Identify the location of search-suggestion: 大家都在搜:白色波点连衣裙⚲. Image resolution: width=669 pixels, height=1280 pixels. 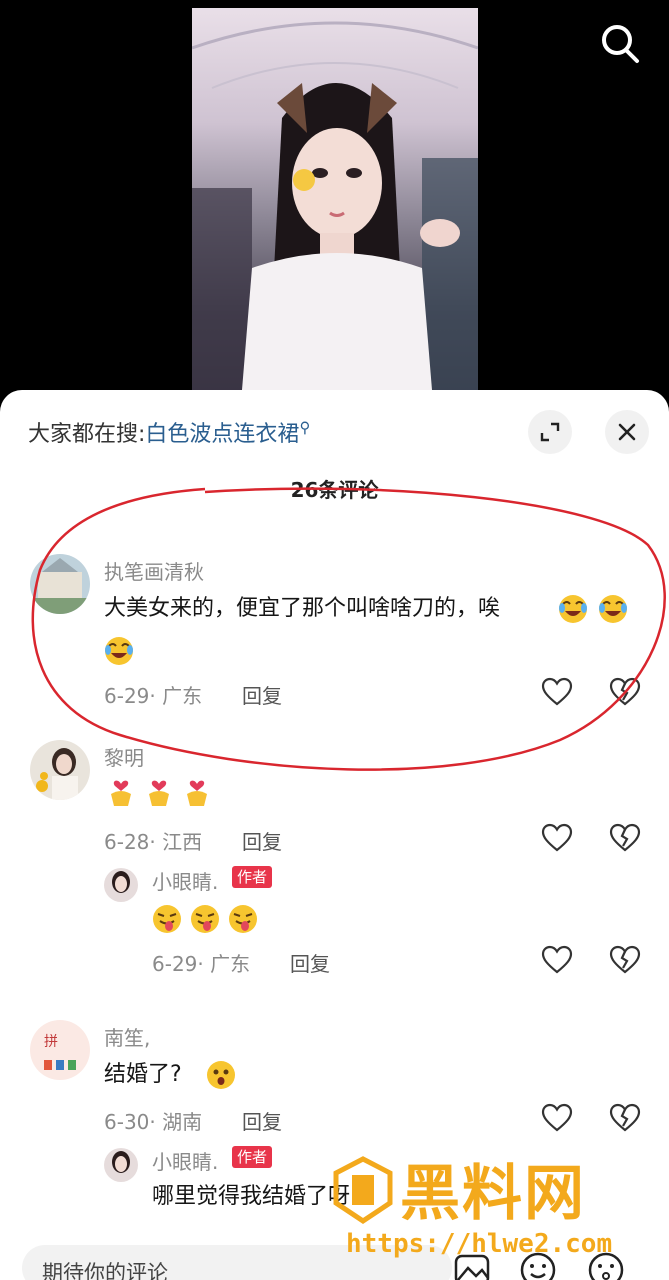
(169, 432).